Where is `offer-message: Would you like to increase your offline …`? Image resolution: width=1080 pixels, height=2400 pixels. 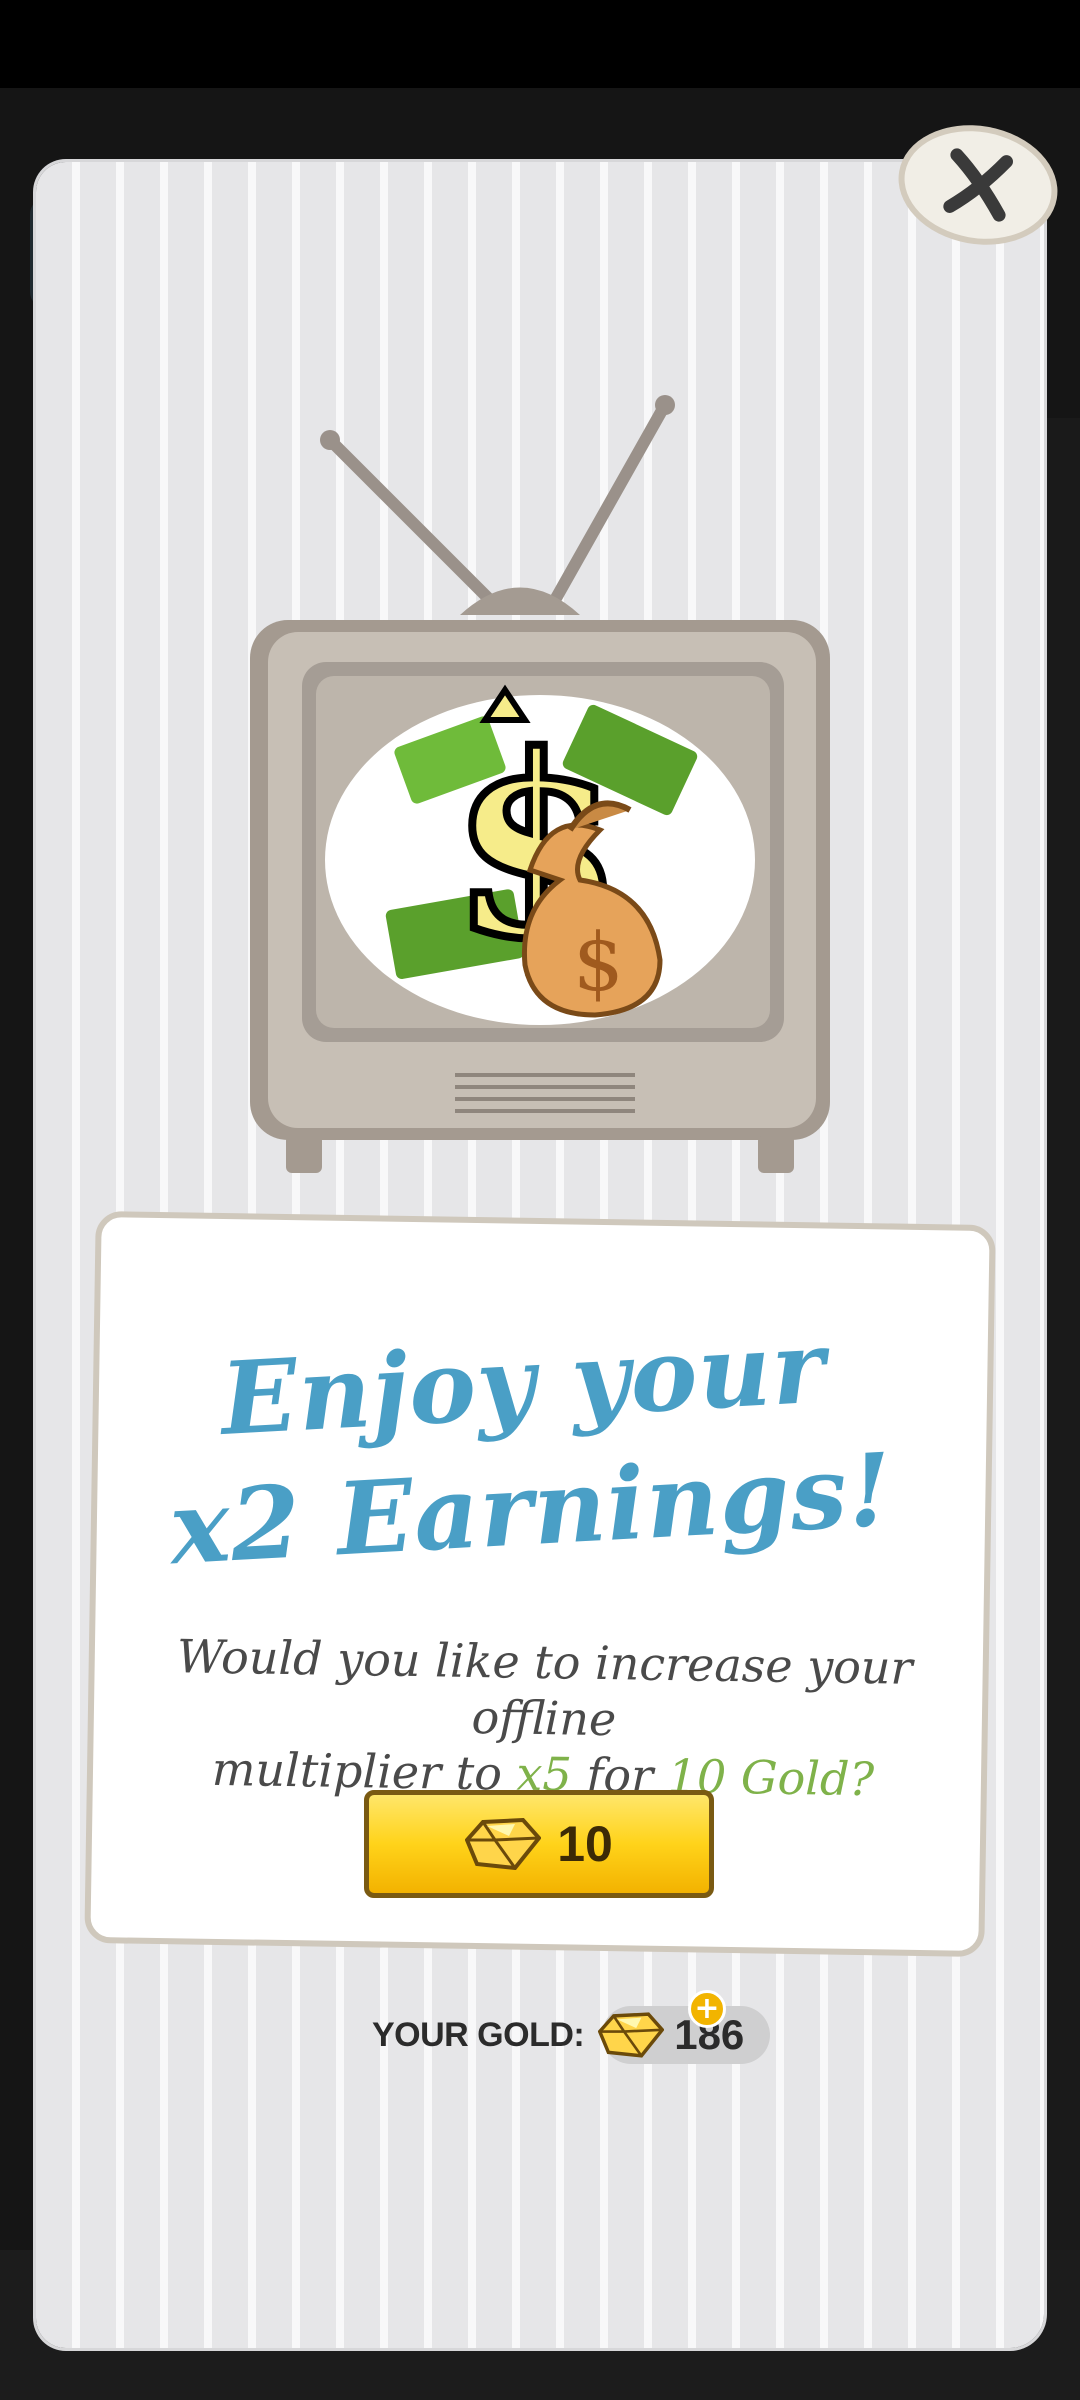 offer-message: Would you like to increase your offline … is located at coordinates (544, 1718).